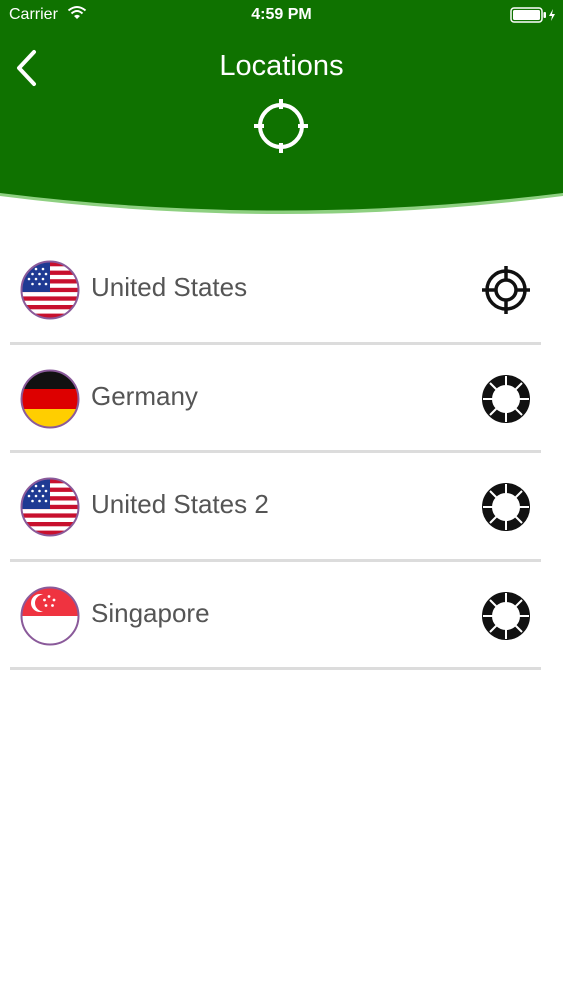 Image resolution: width=563 pixels, height=1000 pixels. Describe the element at coordinates (281, 616) in the screenshot. I see `location-row-singapore: Singapore` at that location.